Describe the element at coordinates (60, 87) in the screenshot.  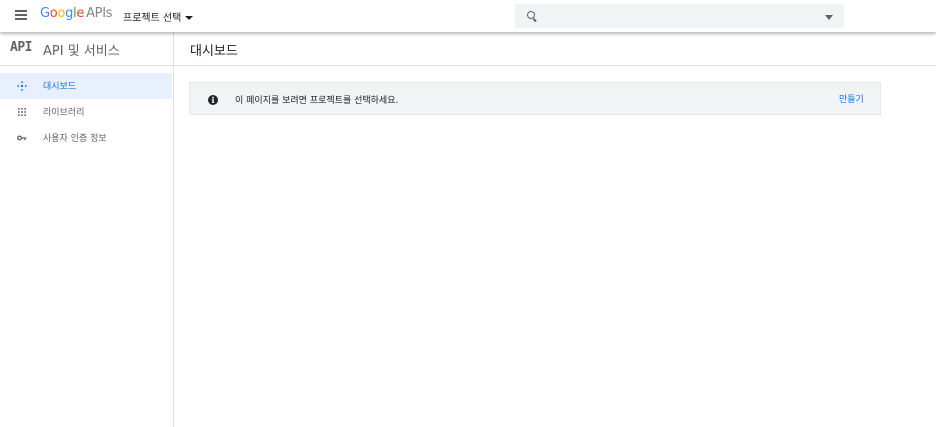
I see `sidebar-item-label: 대시보드` at that location.